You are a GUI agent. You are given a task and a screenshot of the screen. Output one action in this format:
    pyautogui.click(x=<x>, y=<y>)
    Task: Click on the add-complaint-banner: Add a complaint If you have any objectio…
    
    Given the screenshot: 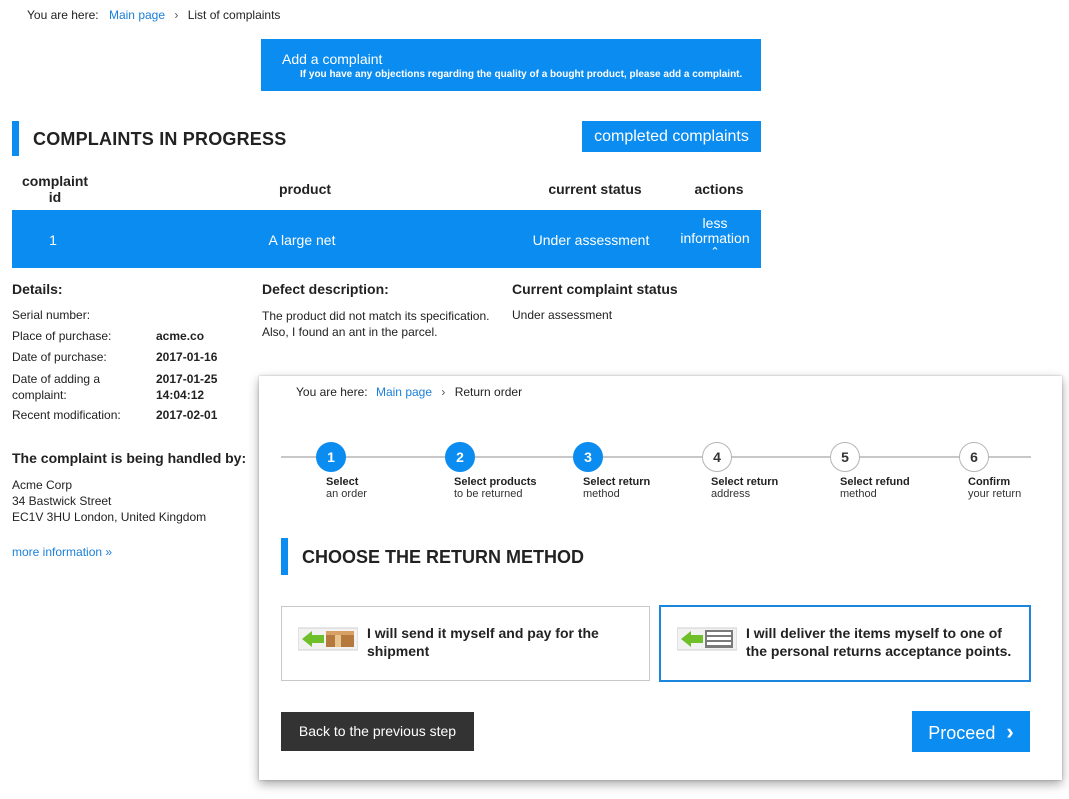 What is the action you would take?
    pyautogui.click(x=511, y=65)
    